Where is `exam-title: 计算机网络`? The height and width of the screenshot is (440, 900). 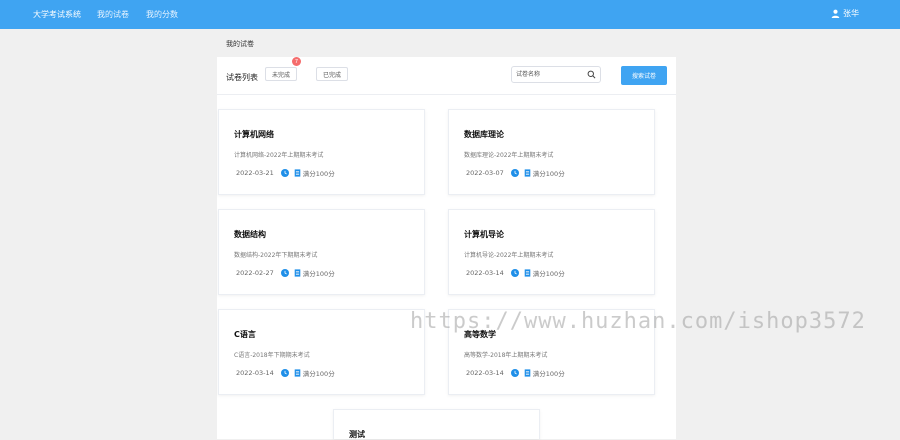
exam-title: 计算机网络 is located at coordinates (254, 134).